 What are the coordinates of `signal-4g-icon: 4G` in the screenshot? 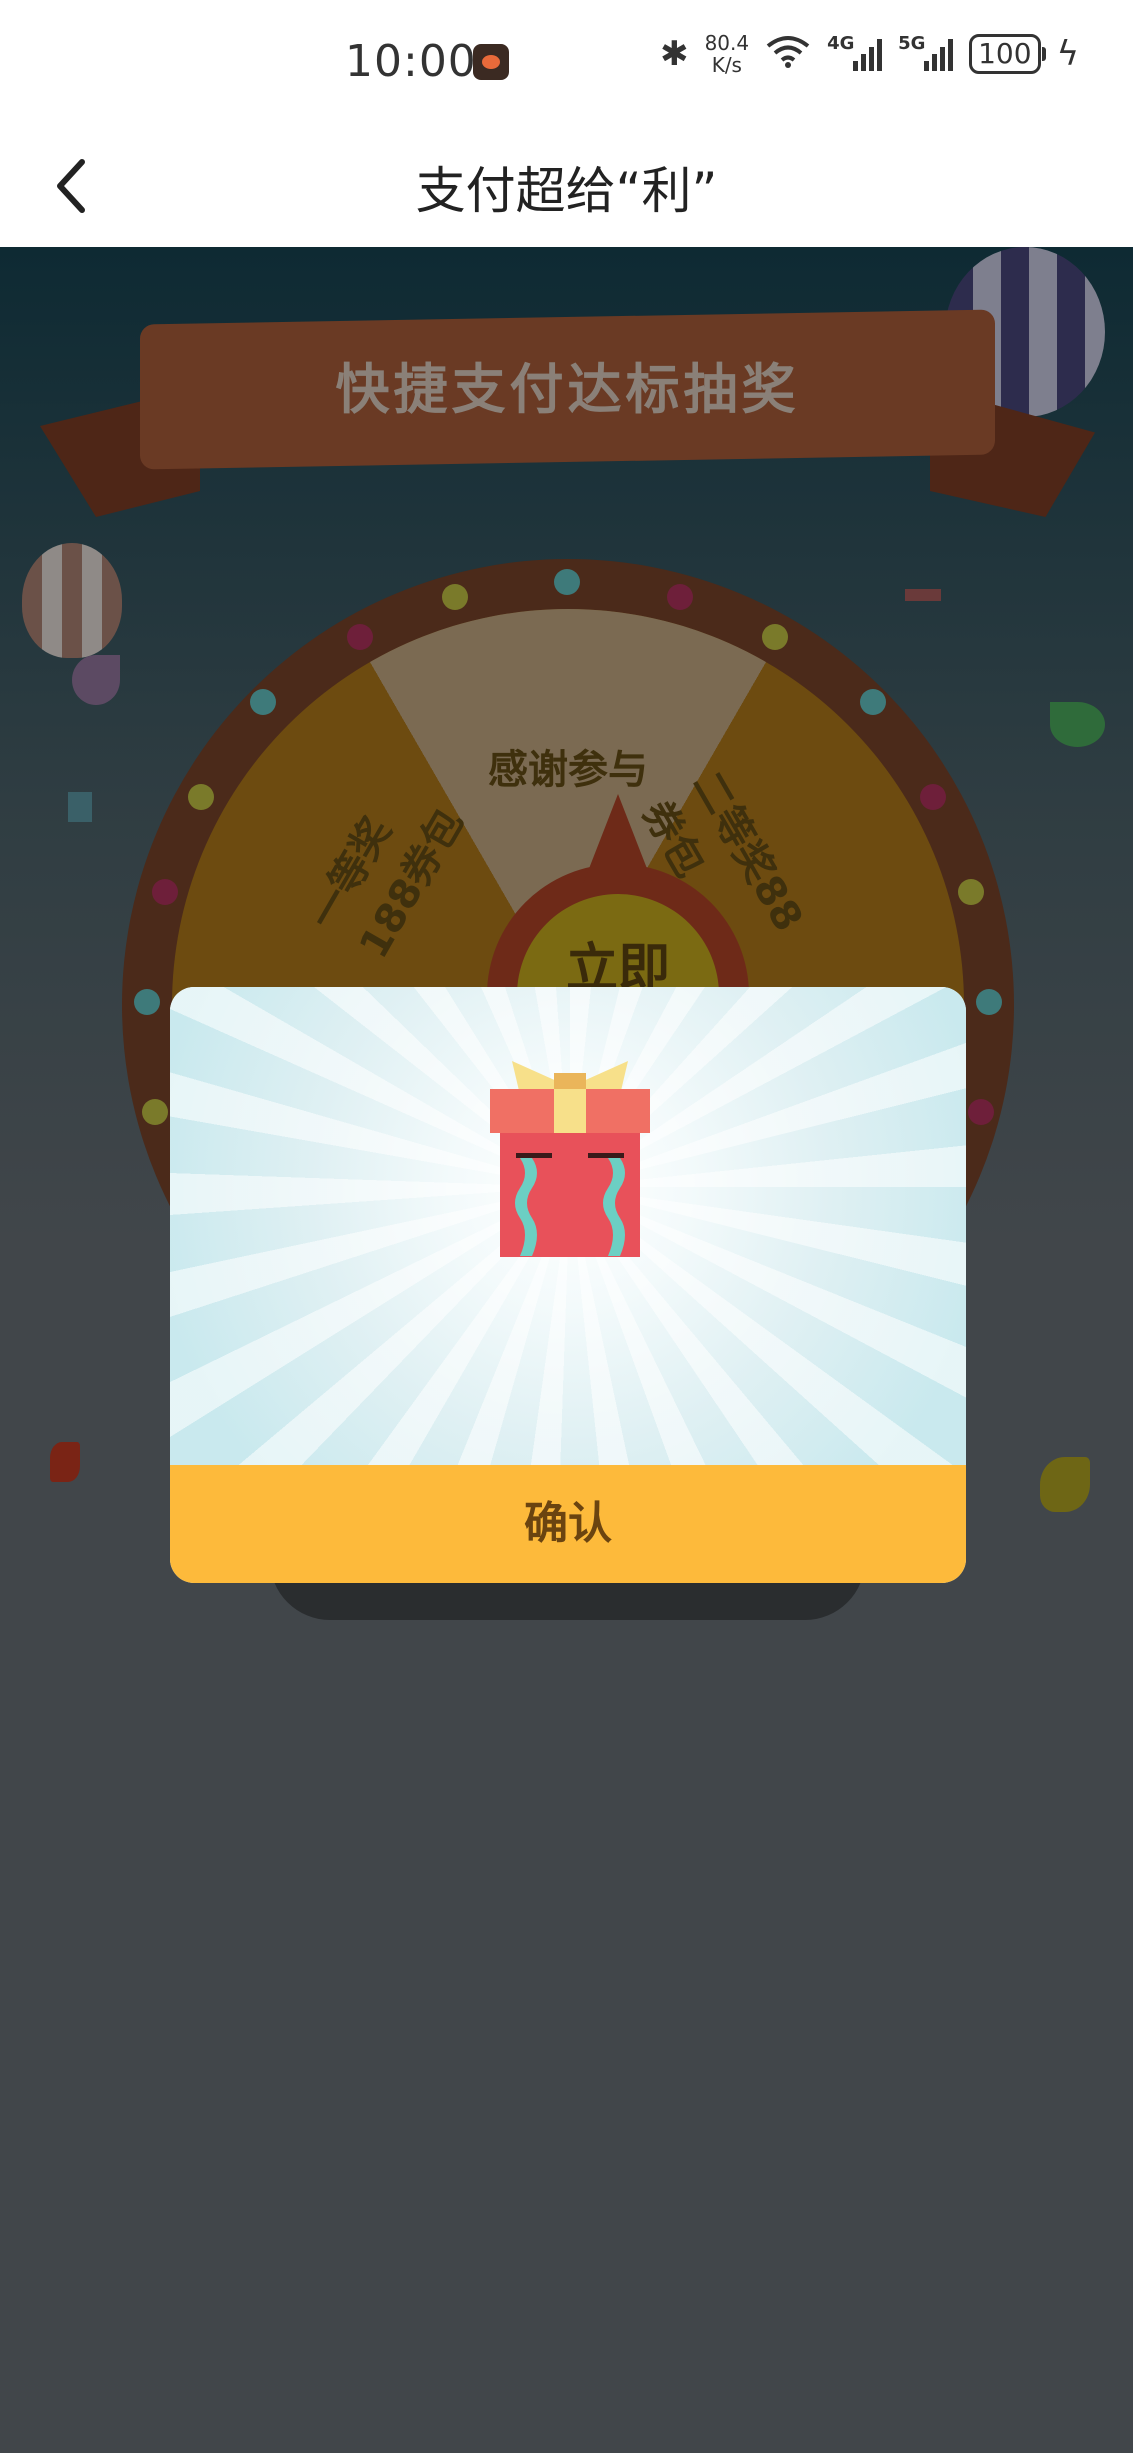 It's located at (855, 52).